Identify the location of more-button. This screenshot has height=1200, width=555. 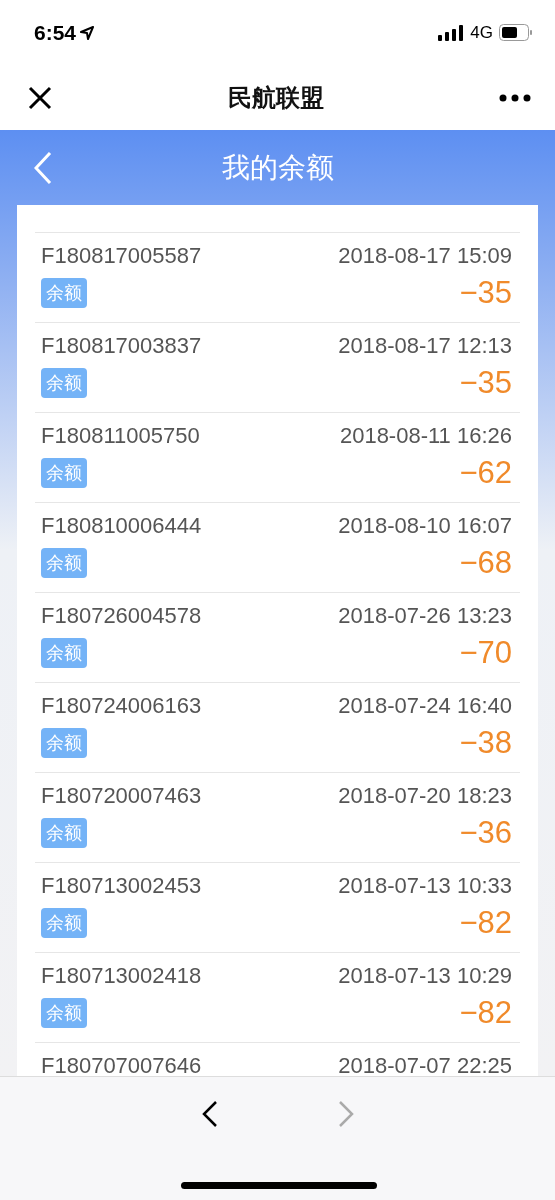
(515, 97).